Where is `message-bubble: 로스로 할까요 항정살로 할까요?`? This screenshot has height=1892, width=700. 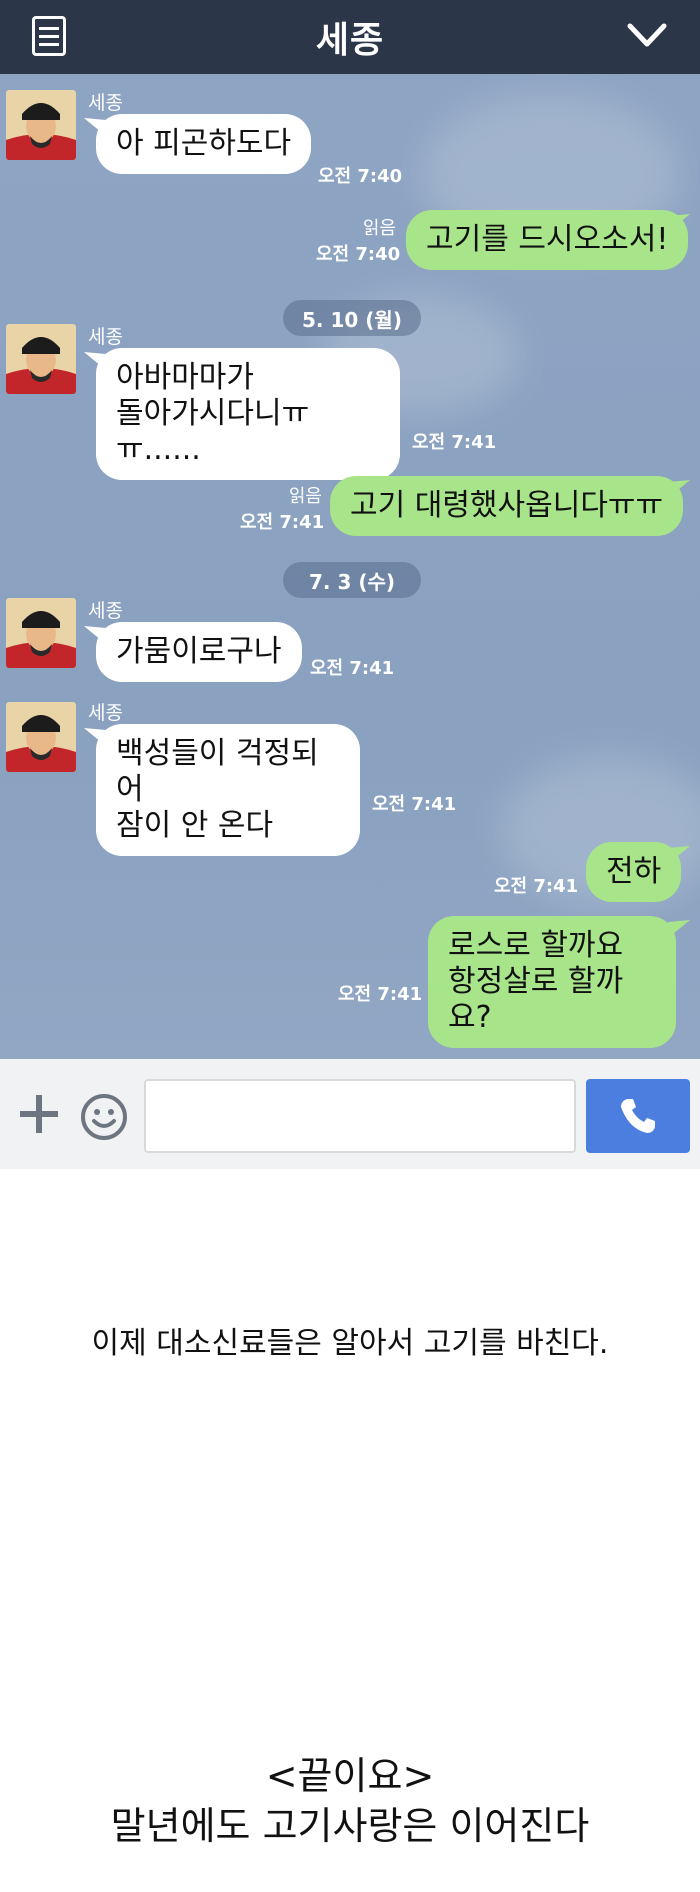 message-bubble: 로스로 할까요 항정살로 할까요? is located at coordinates (552, 982).